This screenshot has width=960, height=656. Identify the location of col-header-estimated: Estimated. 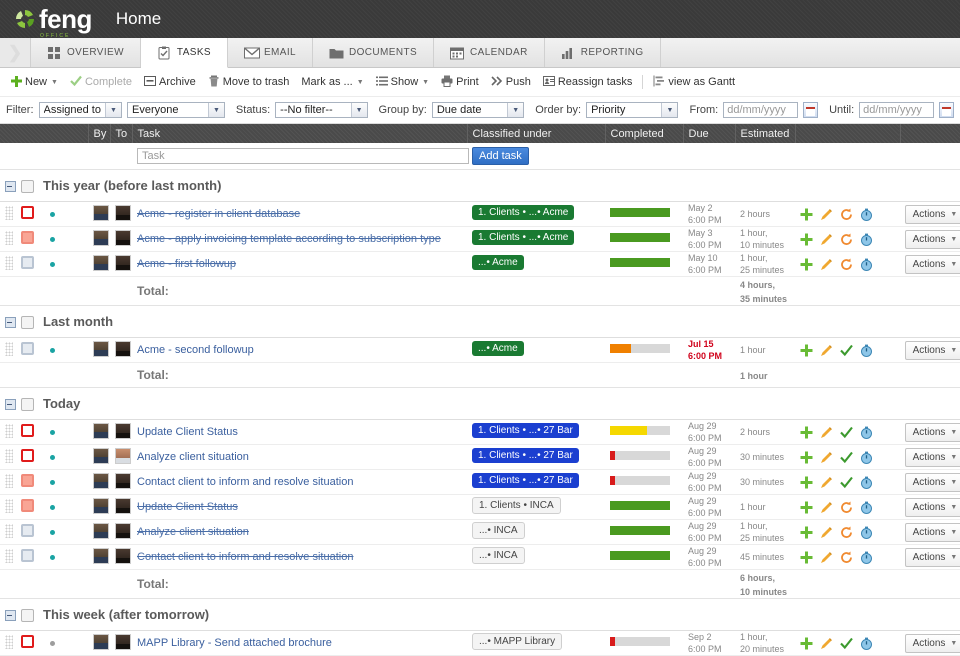
(765, 133).